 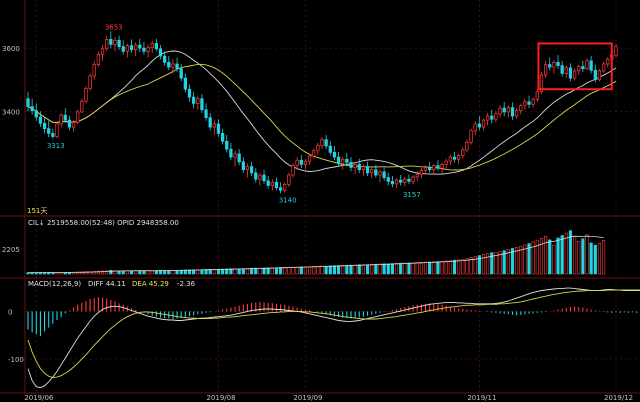 I want to click on price-tick-label: 3600, so click(x=11, y=49).